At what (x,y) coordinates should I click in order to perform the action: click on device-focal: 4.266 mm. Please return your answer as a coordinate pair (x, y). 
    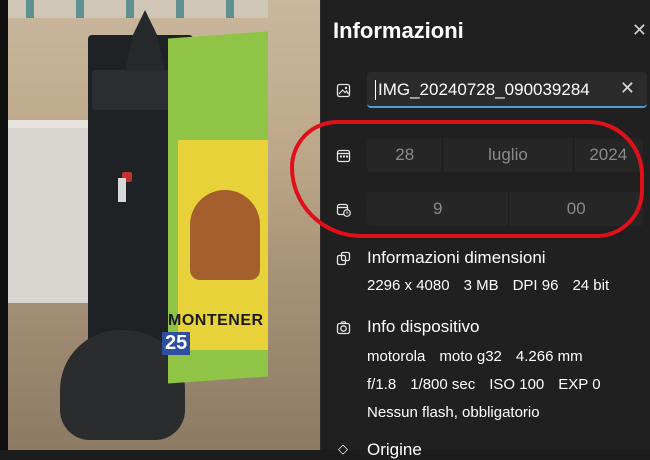
    Looking at the image, I should click on (549, 356).